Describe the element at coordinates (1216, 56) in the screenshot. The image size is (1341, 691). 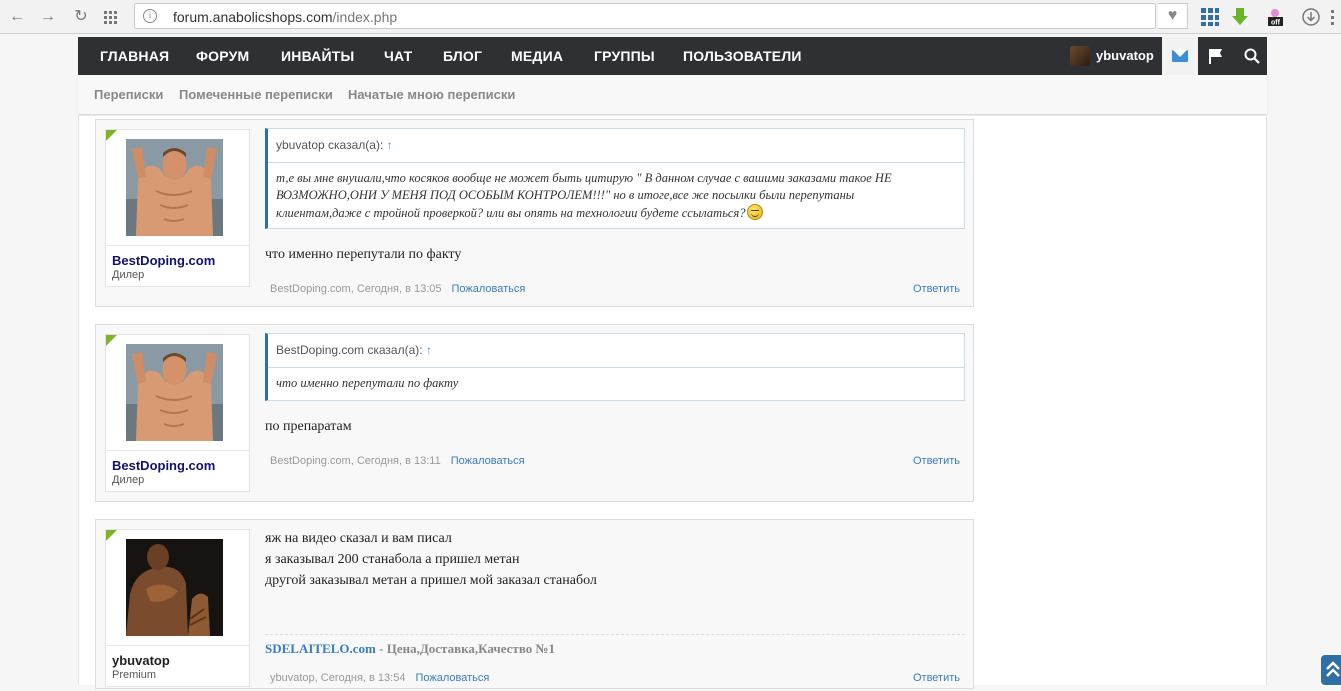
I see `flag-icon` at that location.